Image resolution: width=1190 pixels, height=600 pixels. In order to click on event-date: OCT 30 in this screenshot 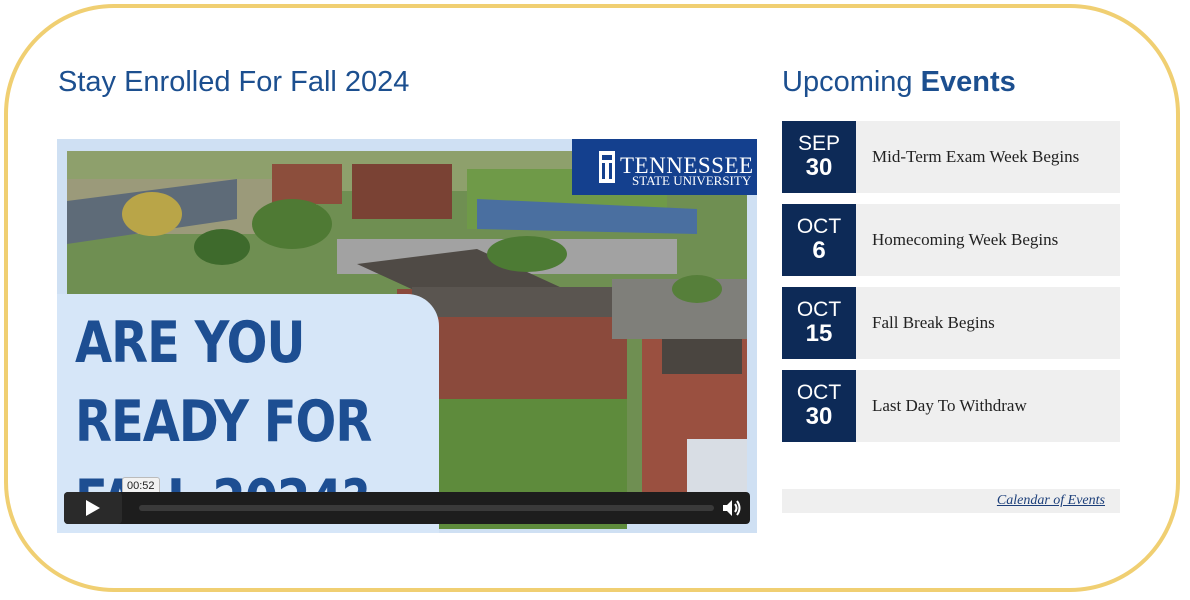, I will do `click(819, 406)`.